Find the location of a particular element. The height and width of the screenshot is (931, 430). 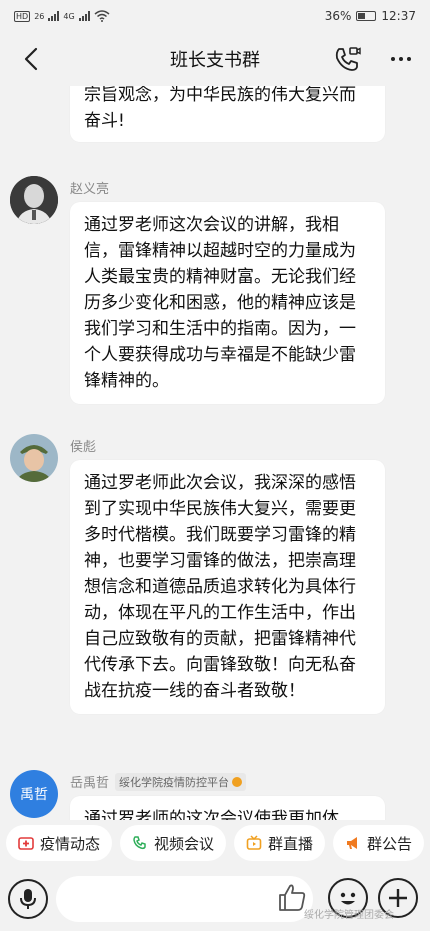

back-button is located at coordinates (31, 59).